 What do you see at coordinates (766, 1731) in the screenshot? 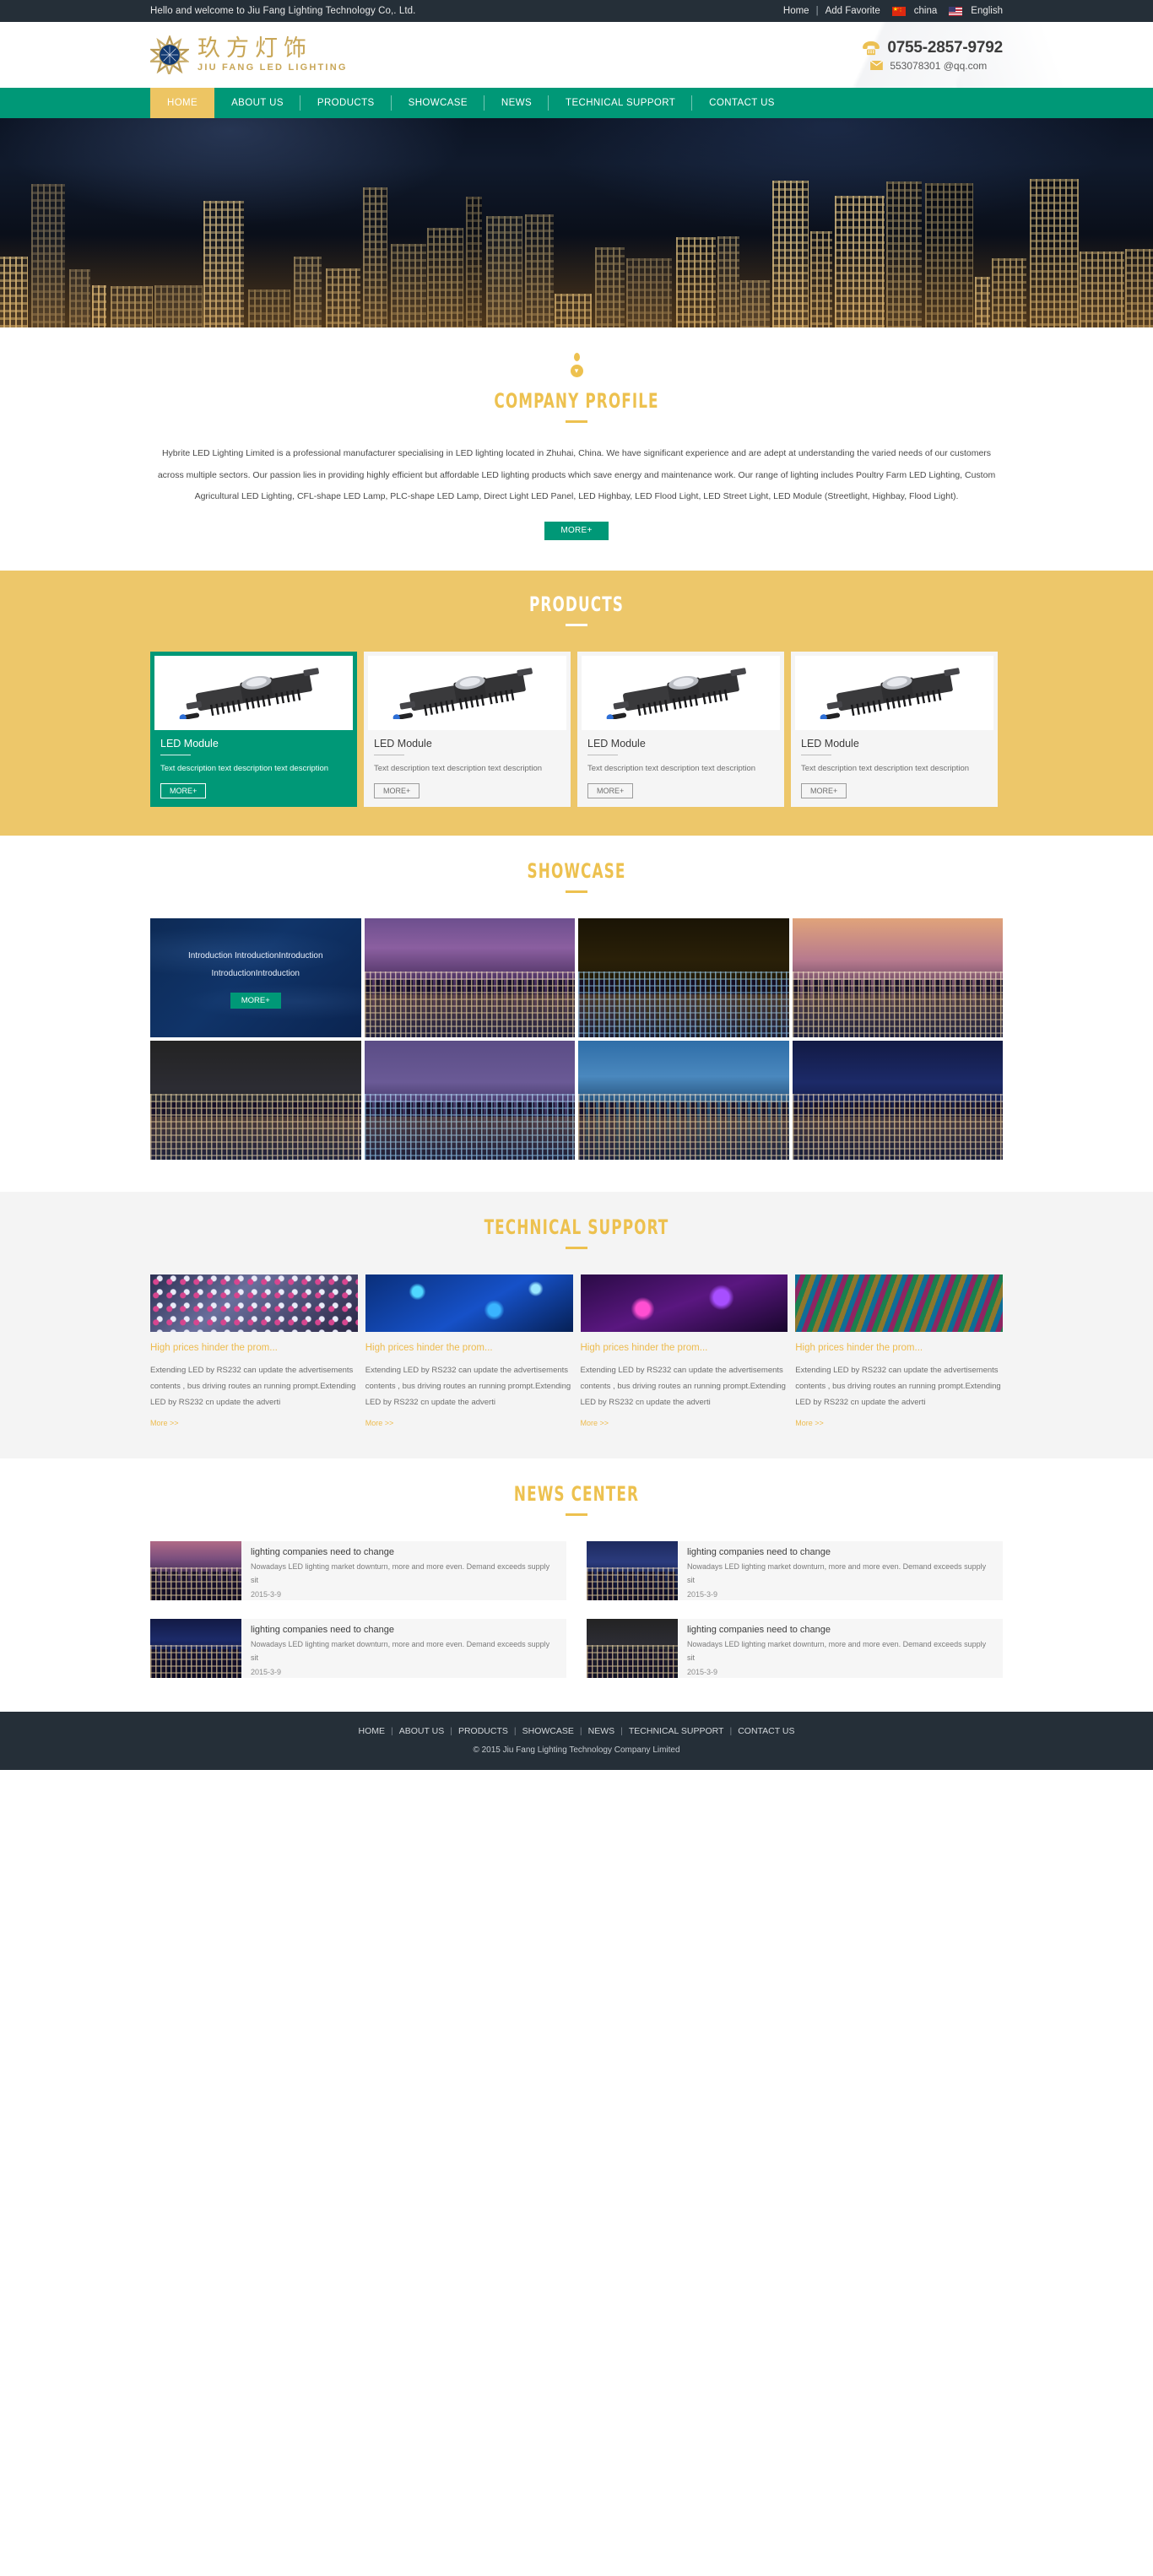
I see `footer-link-contact-us: CONTACT US` at bounding box center [766, 1731].